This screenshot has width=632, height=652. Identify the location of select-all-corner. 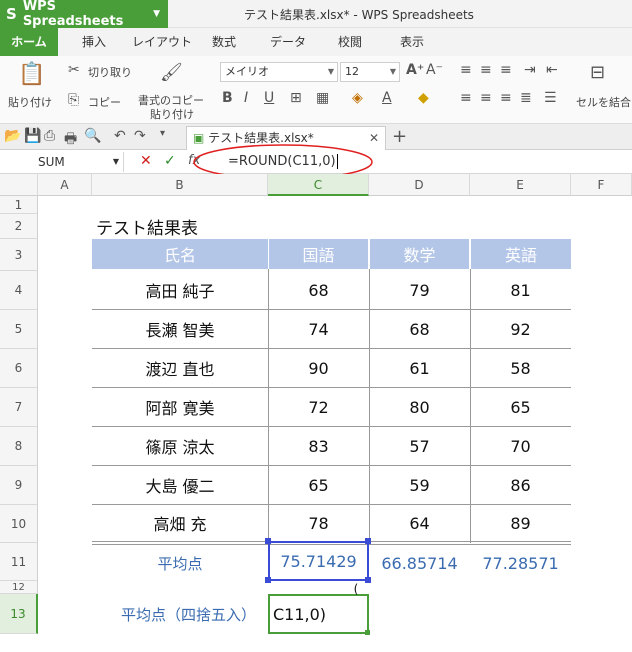
(19, 185).